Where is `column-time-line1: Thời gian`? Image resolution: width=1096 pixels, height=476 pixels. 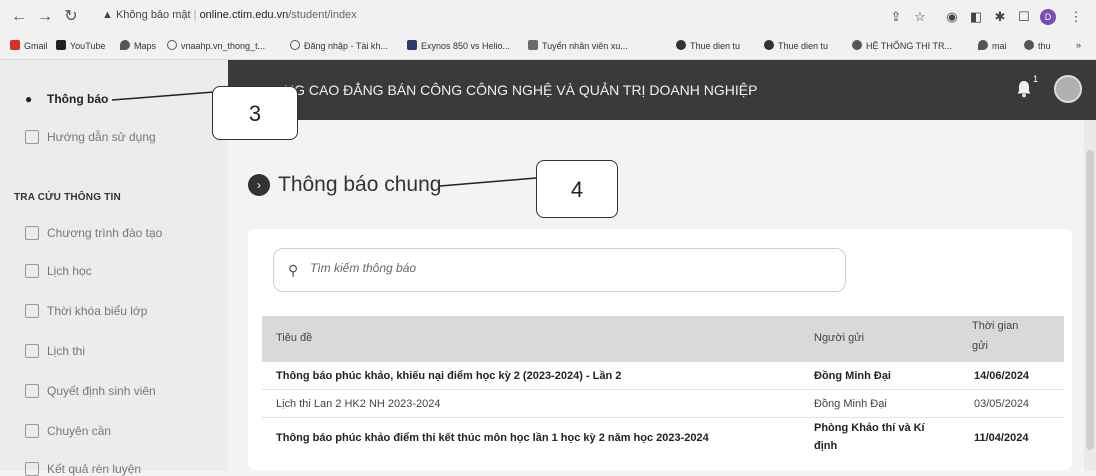 column-time-line1: Thời gian is located at coordinates (995, 326).